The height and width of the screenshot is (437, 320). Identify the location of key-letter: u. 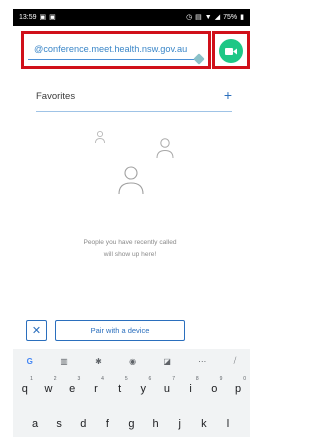
(167, 389).